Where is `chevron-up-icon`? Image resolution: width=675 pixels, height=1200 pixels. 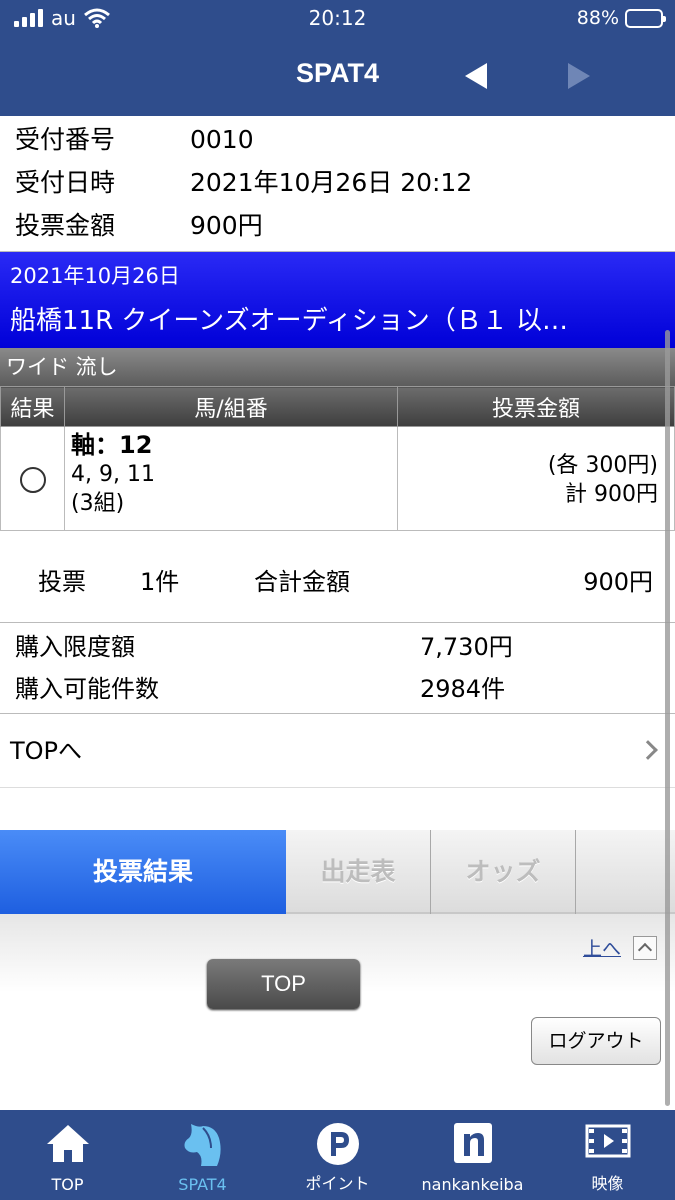
chevron-up-icon is located at coordinates (645, 947).